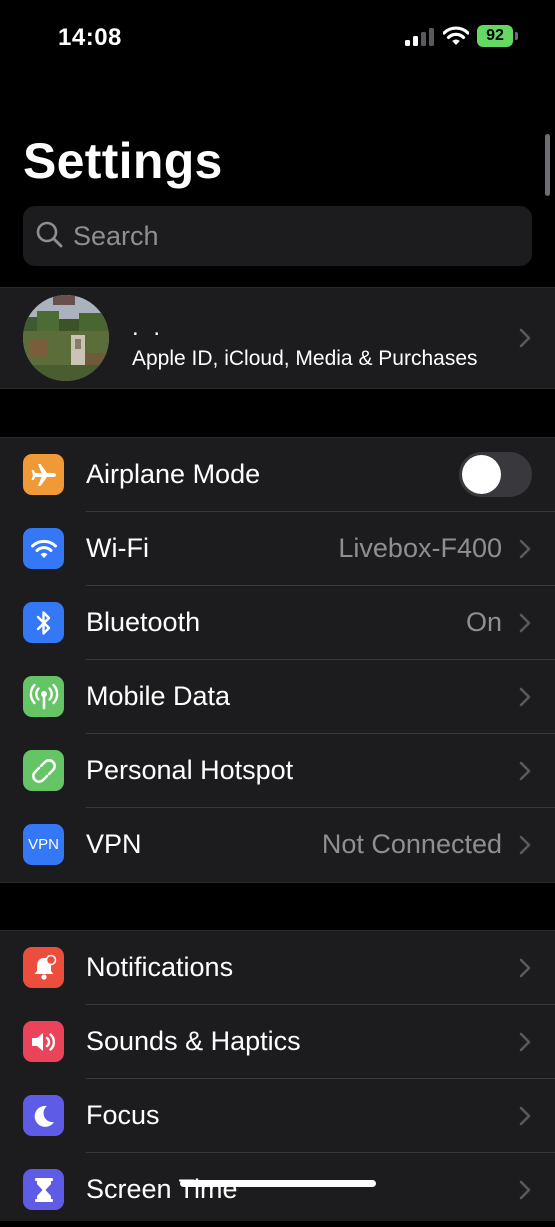 The image size is (555, 1227). Describe the element at coordinates (49, 234) in the screenshot. I see `search-icon` at that location.